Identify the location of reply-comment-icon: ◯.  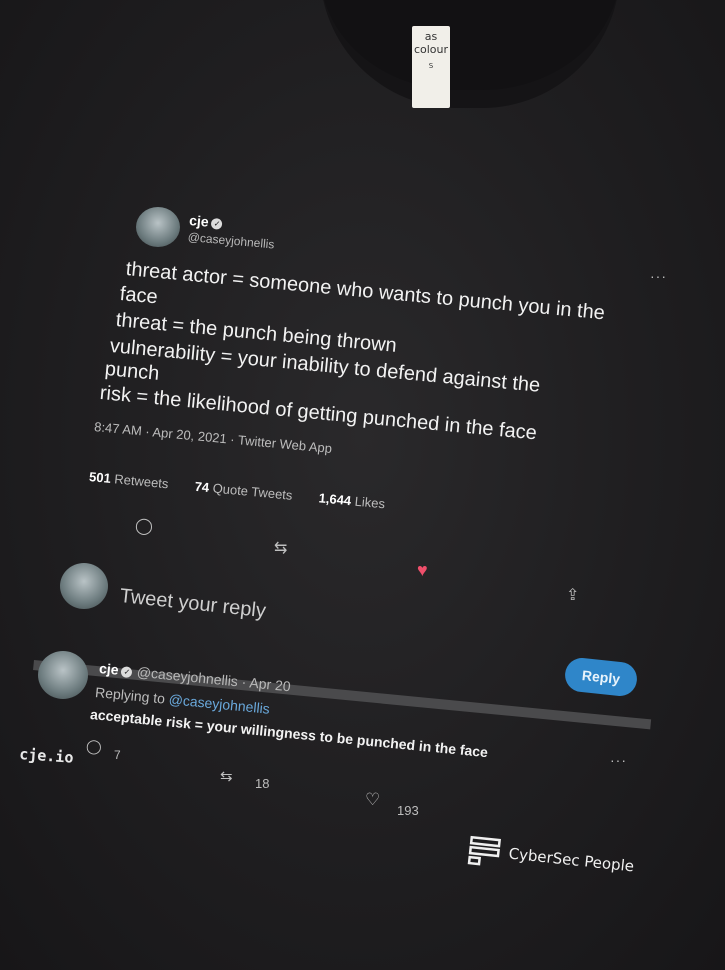
(94, 746).